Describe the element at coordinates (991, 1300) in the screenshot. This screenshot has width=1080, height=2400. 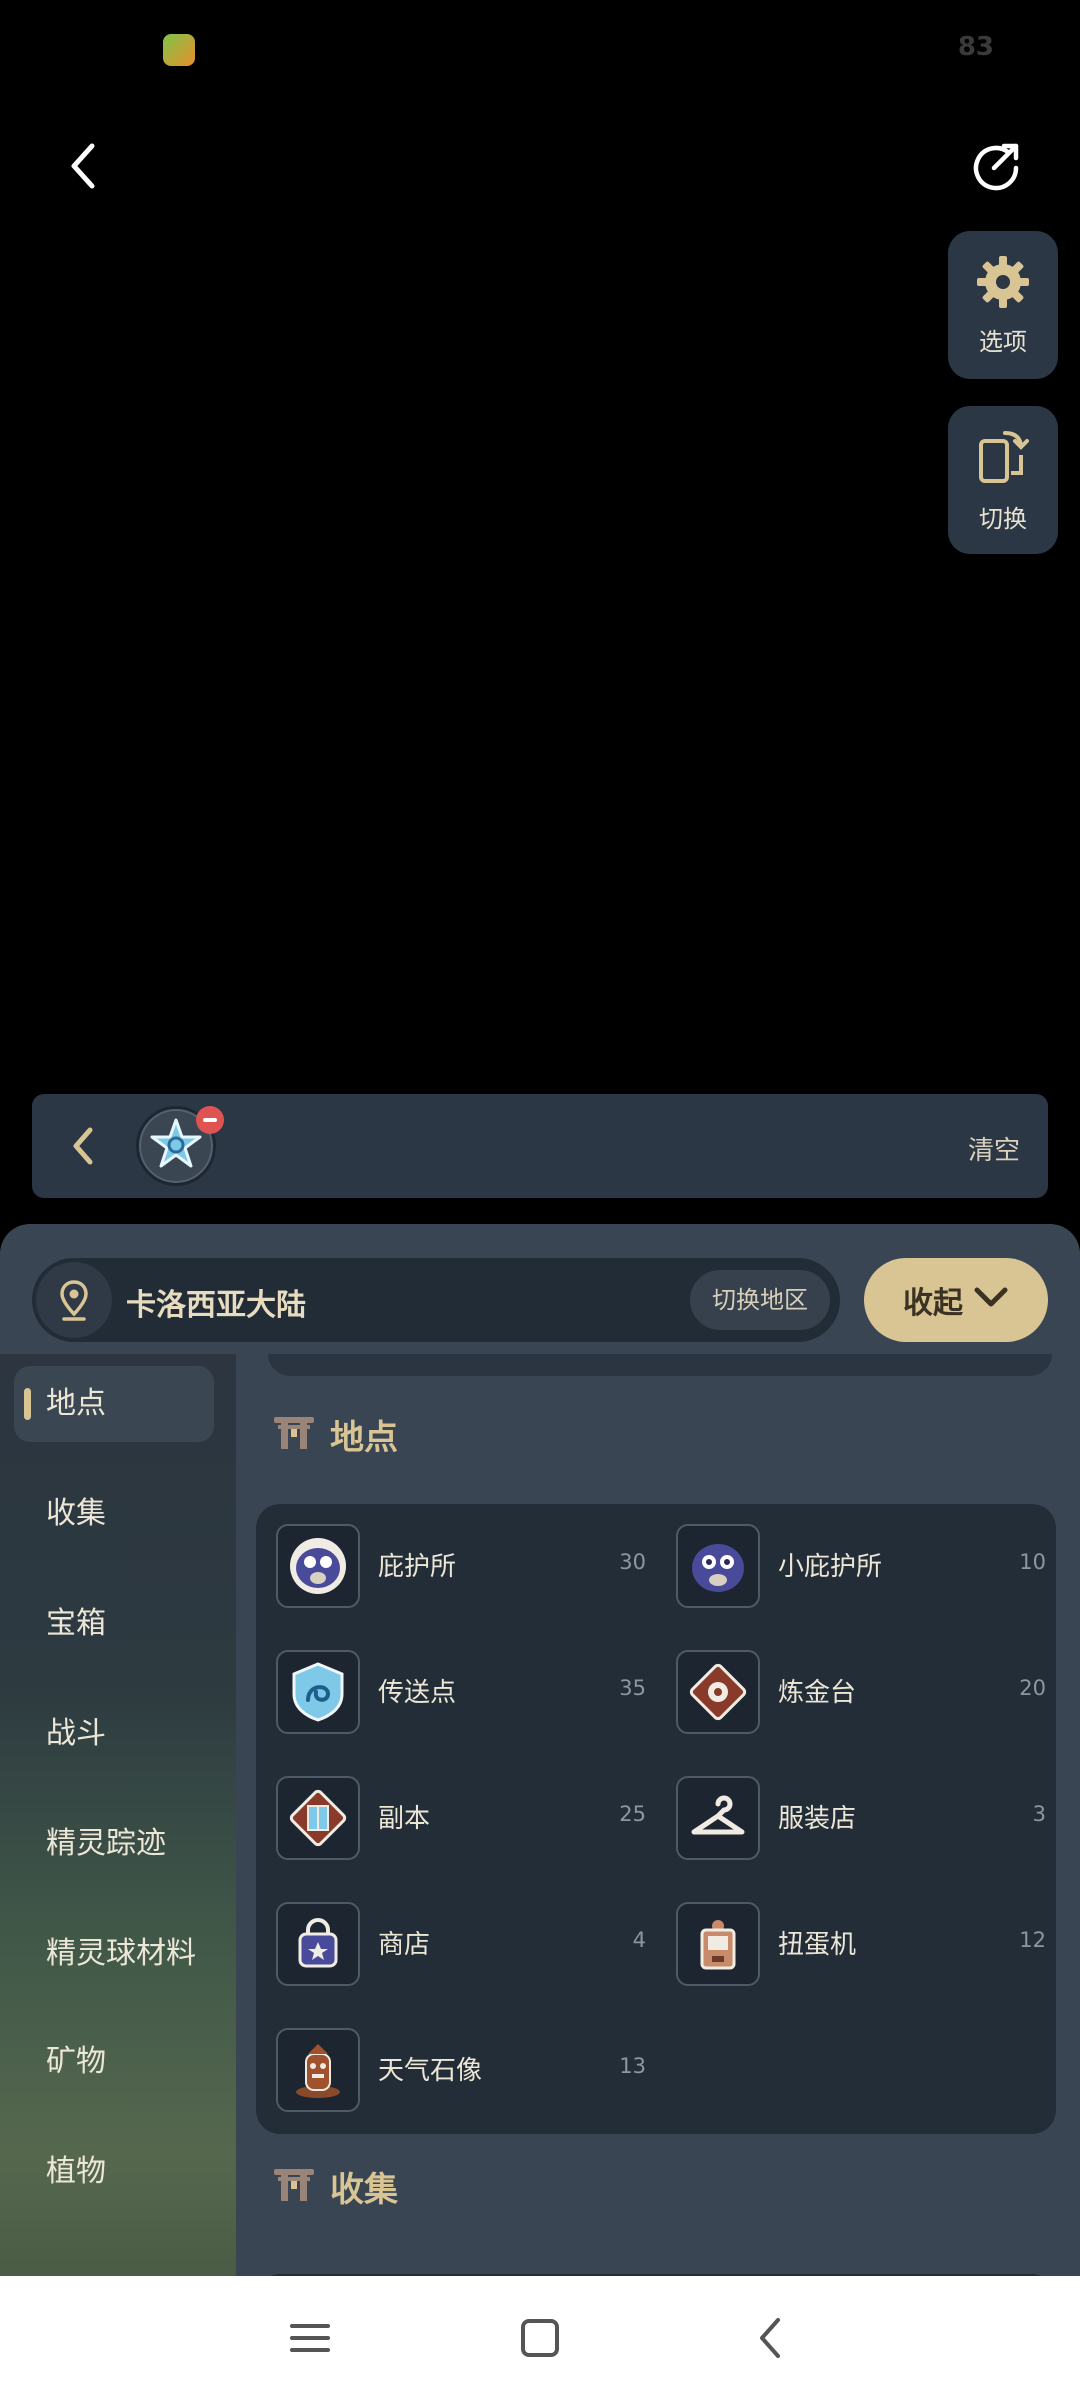
I see `chevron-down-icon` at that location.